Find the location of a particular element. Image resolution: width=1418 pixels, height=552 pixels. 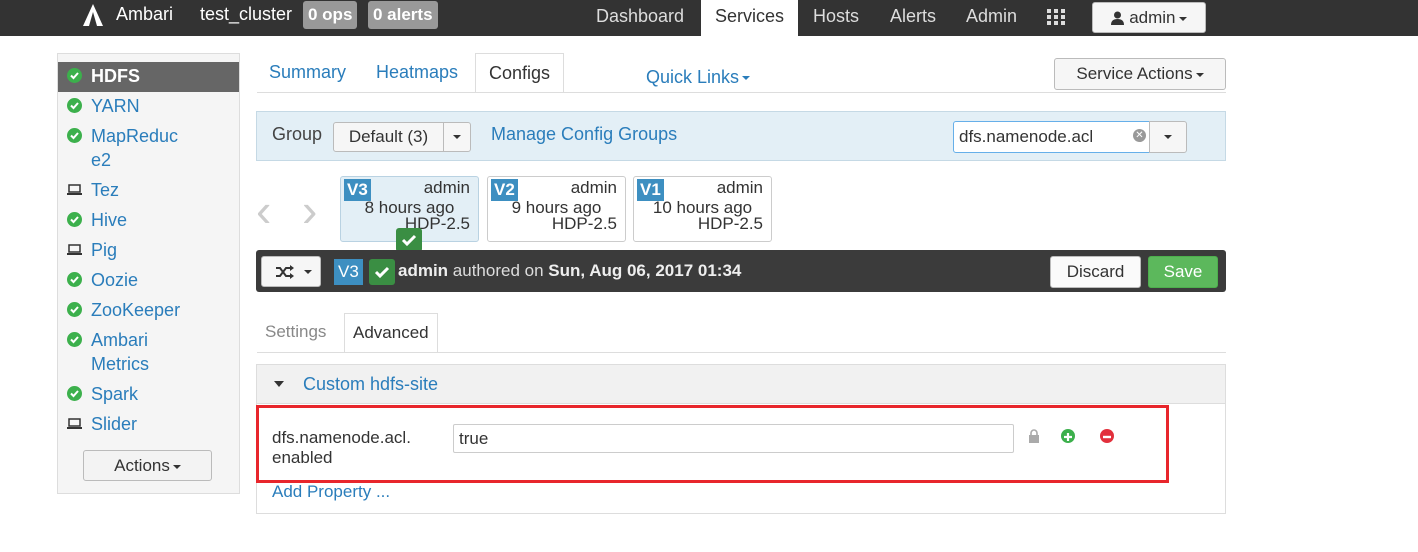

current-version-badge: V3 is located at coordinates (348, 272).